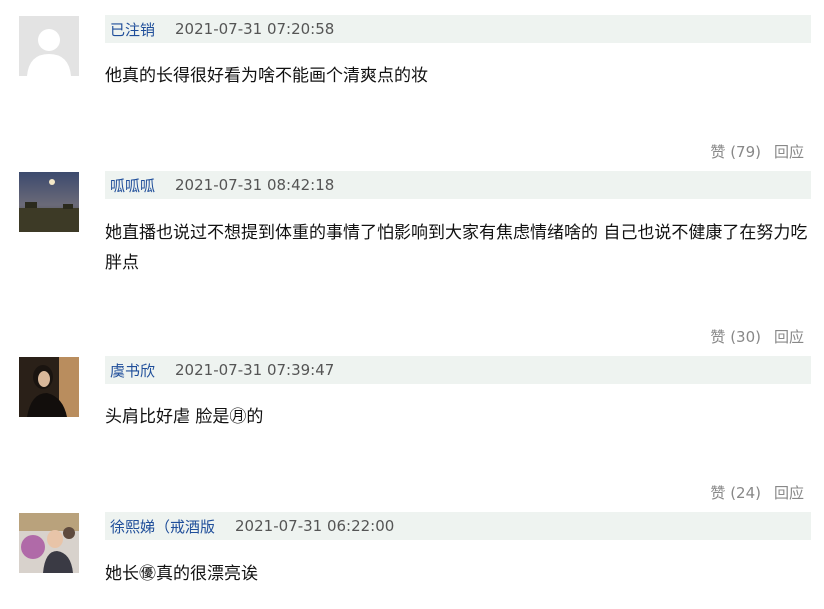  What do you see at coordinates (735, 151) in the screenshot?
I see `like-button: 赞 (79)` at bounding box center [735, 151].